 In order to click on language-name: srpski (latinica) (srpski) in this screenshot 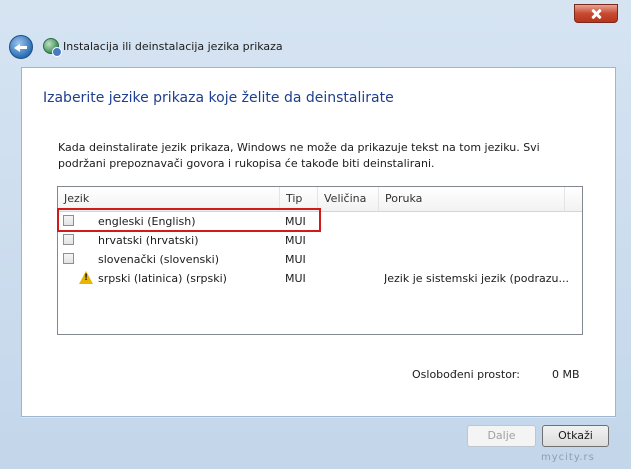, I will do `click(162, 278)`.